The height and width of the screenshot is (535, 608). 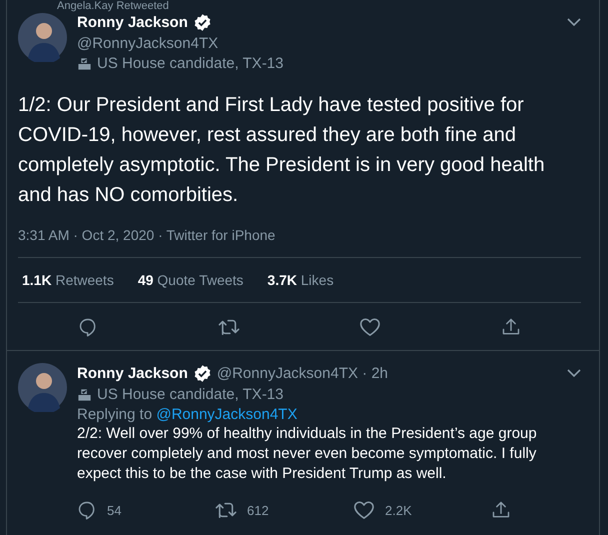 What do you see at coordinates (227, 414) in the screenshot?
I see `mention-link: @RonnyJackson4TX` at bounding box center [227, 414].